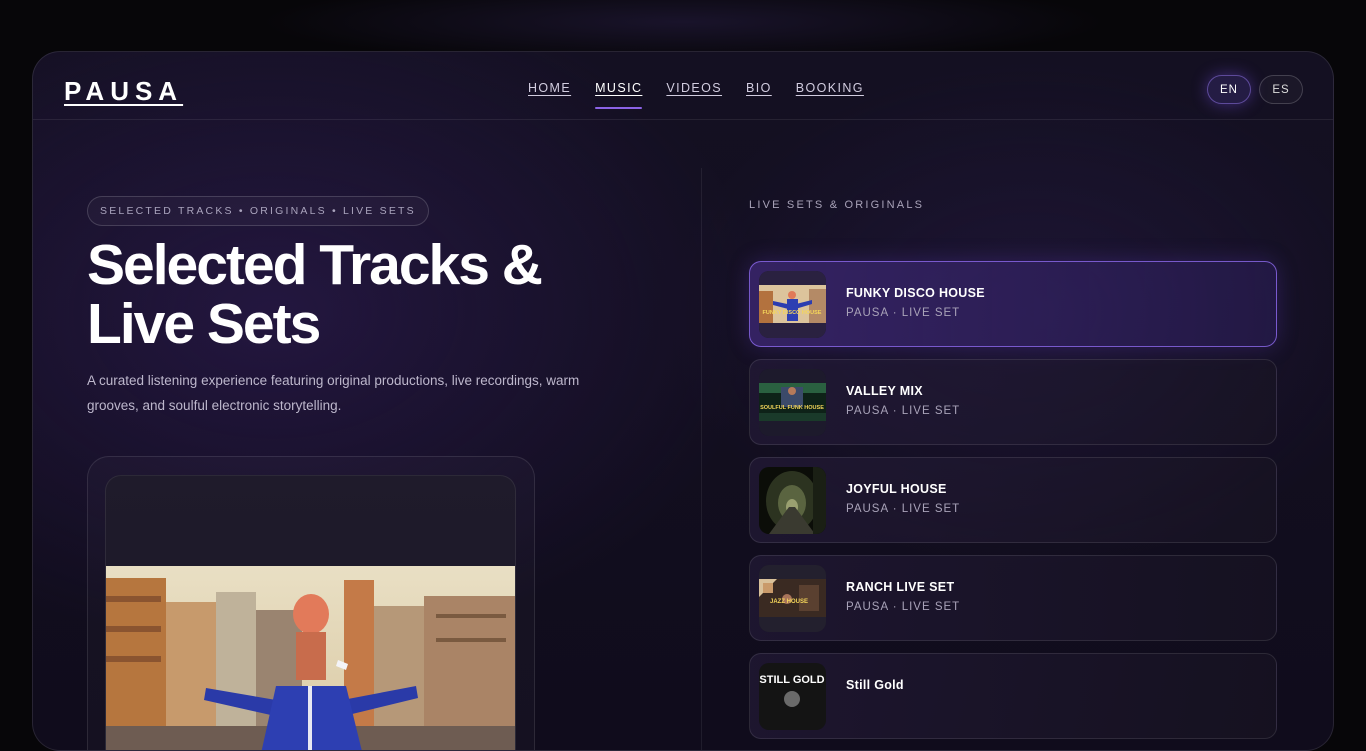  I want to click on track-thumbnail-caption: SOULFUL FUNK HOUSE, so click(792, 408).